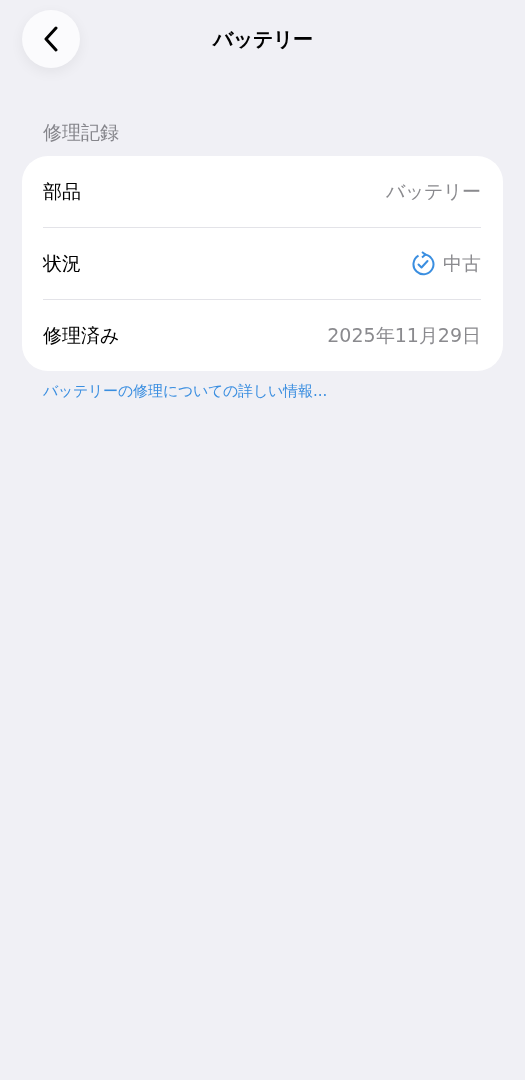  What do you see at coordinates (404, 335) in the screenshot?
I see `row-value: 2025年11月29日` at bounding box center [404, 335].